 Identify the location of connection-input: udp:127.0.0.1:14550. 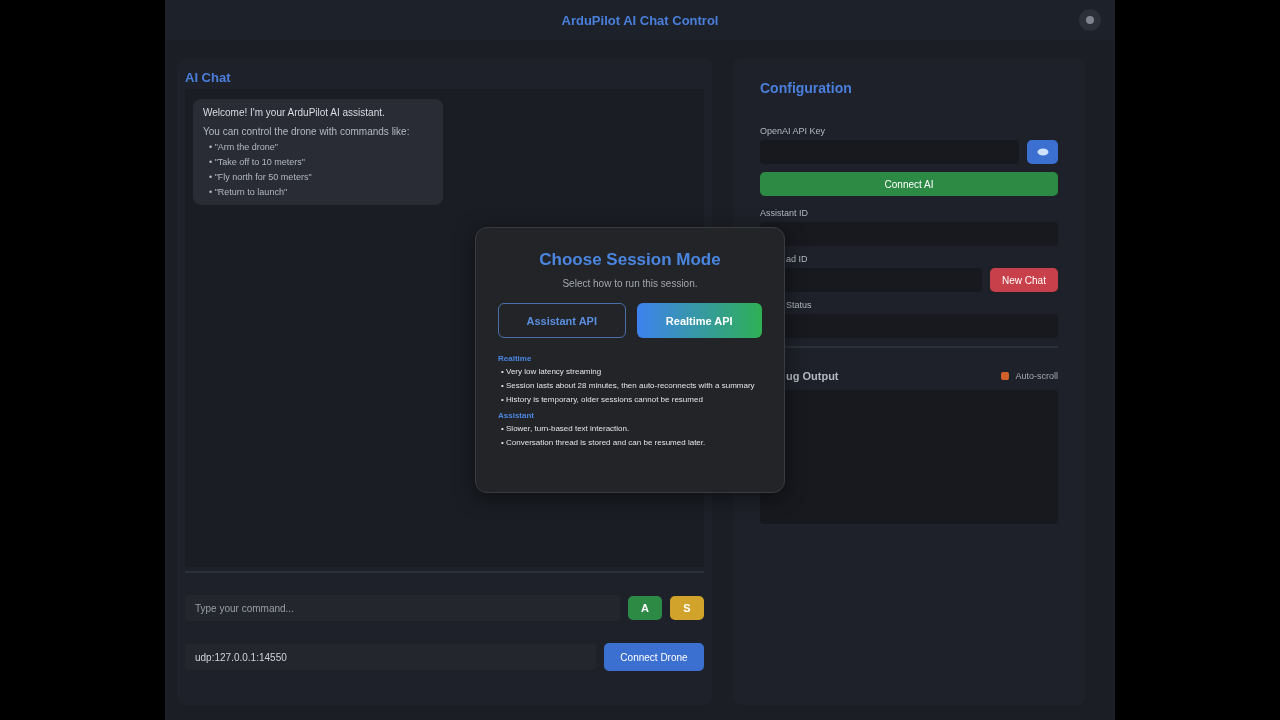
(390, 657).